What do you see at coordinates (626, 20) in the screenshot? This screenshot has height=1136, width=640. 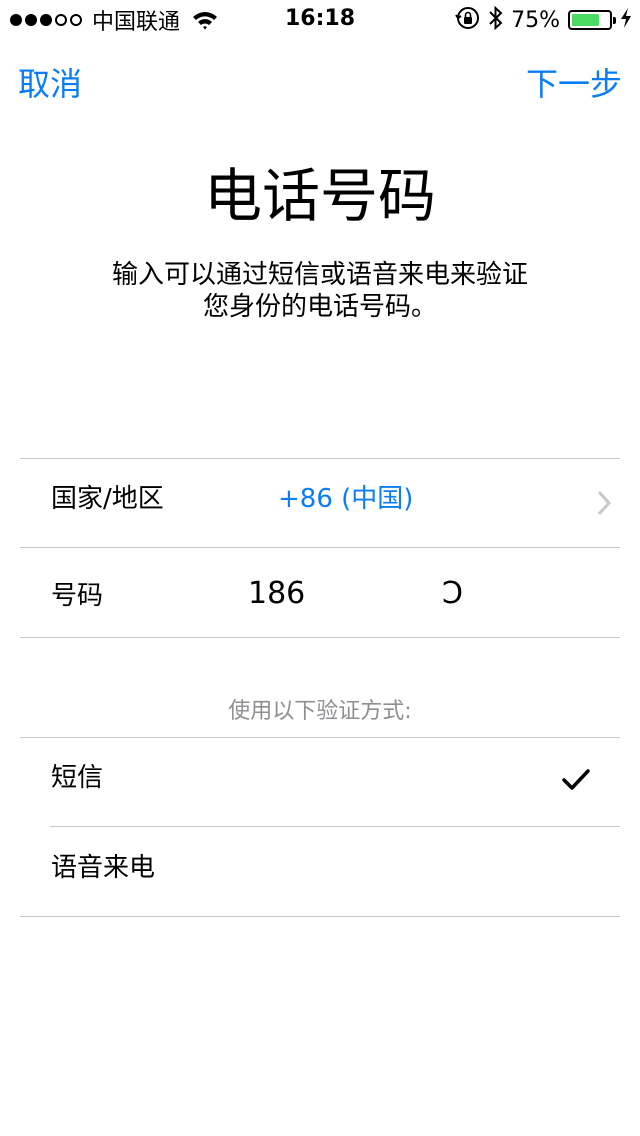 I see `charging-bolt-icon` at bounding box center [626, 20].